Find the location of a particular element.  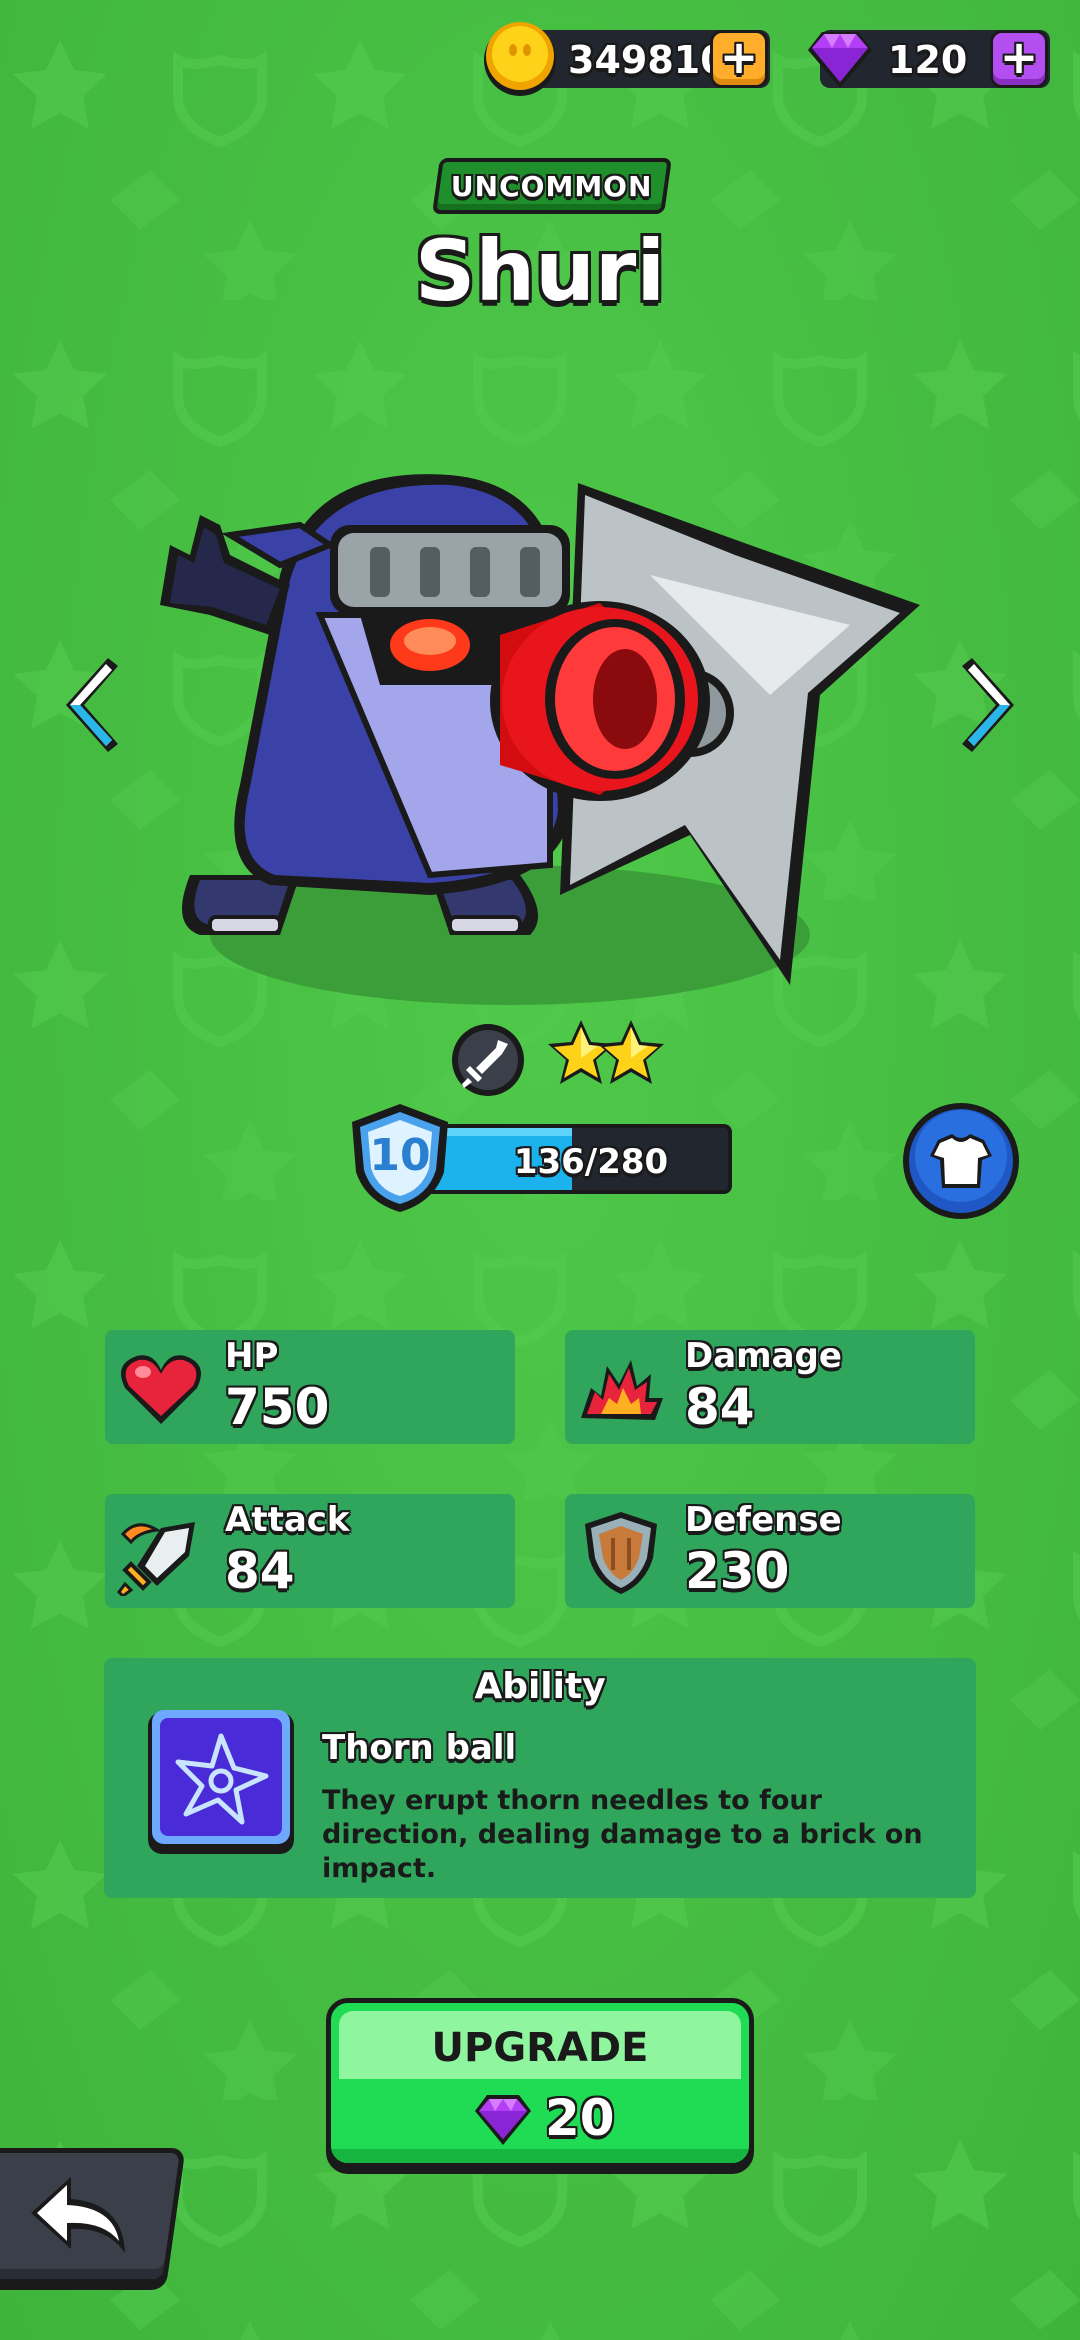

coins-value: 349810 is located at coordinates (647, 60).